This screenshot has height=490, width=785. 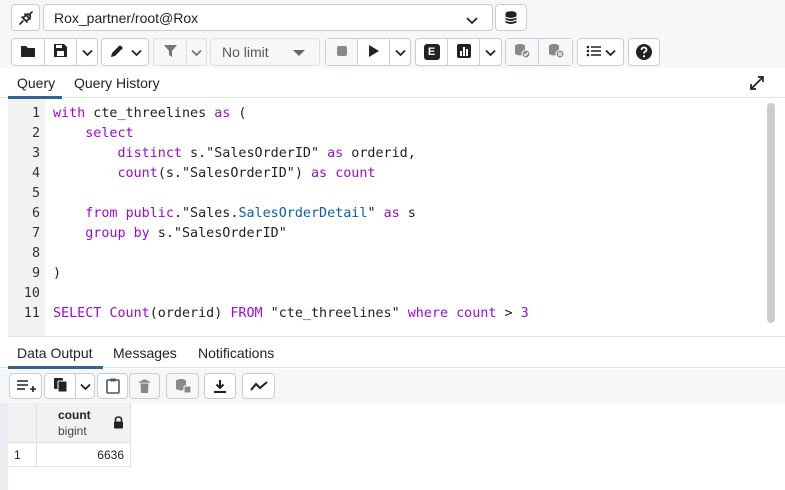 What do you see at coordinates (388, 294) in the screenshot?
I see `code-line: 10` at bounding box center [388, 294].